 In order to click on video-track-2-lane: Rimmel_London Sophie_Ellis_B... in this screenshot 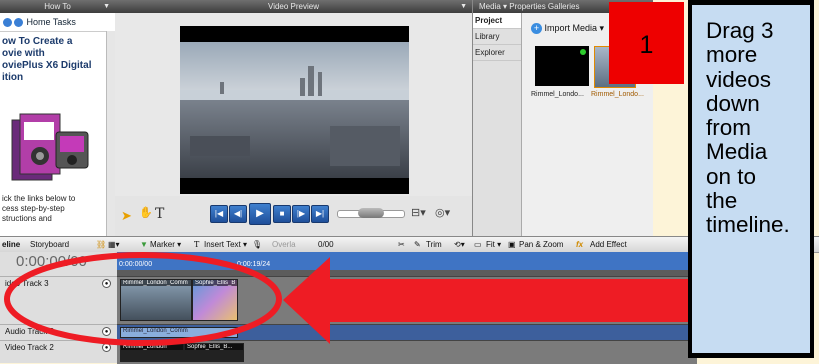, I will do `click(407, 352)`.